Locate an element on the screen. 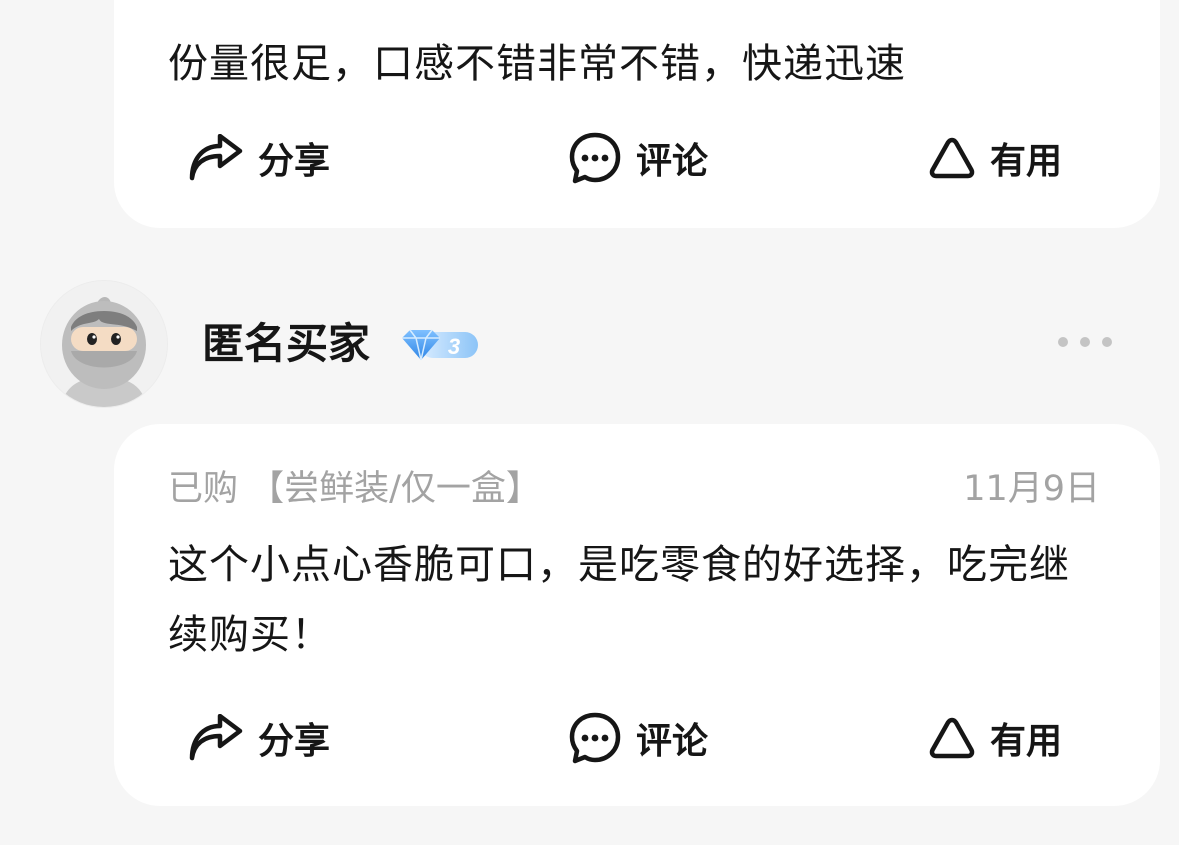 Image resolution: width=1179 pixels, height=845 pixels. more-dots-icon is located at coordinates (1085, 342).